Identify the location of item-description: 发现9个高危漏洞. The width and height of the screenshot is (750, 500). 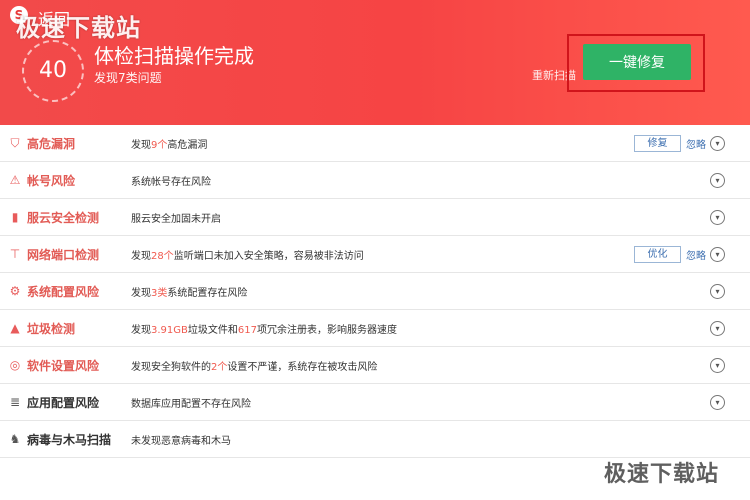
(169, 143).